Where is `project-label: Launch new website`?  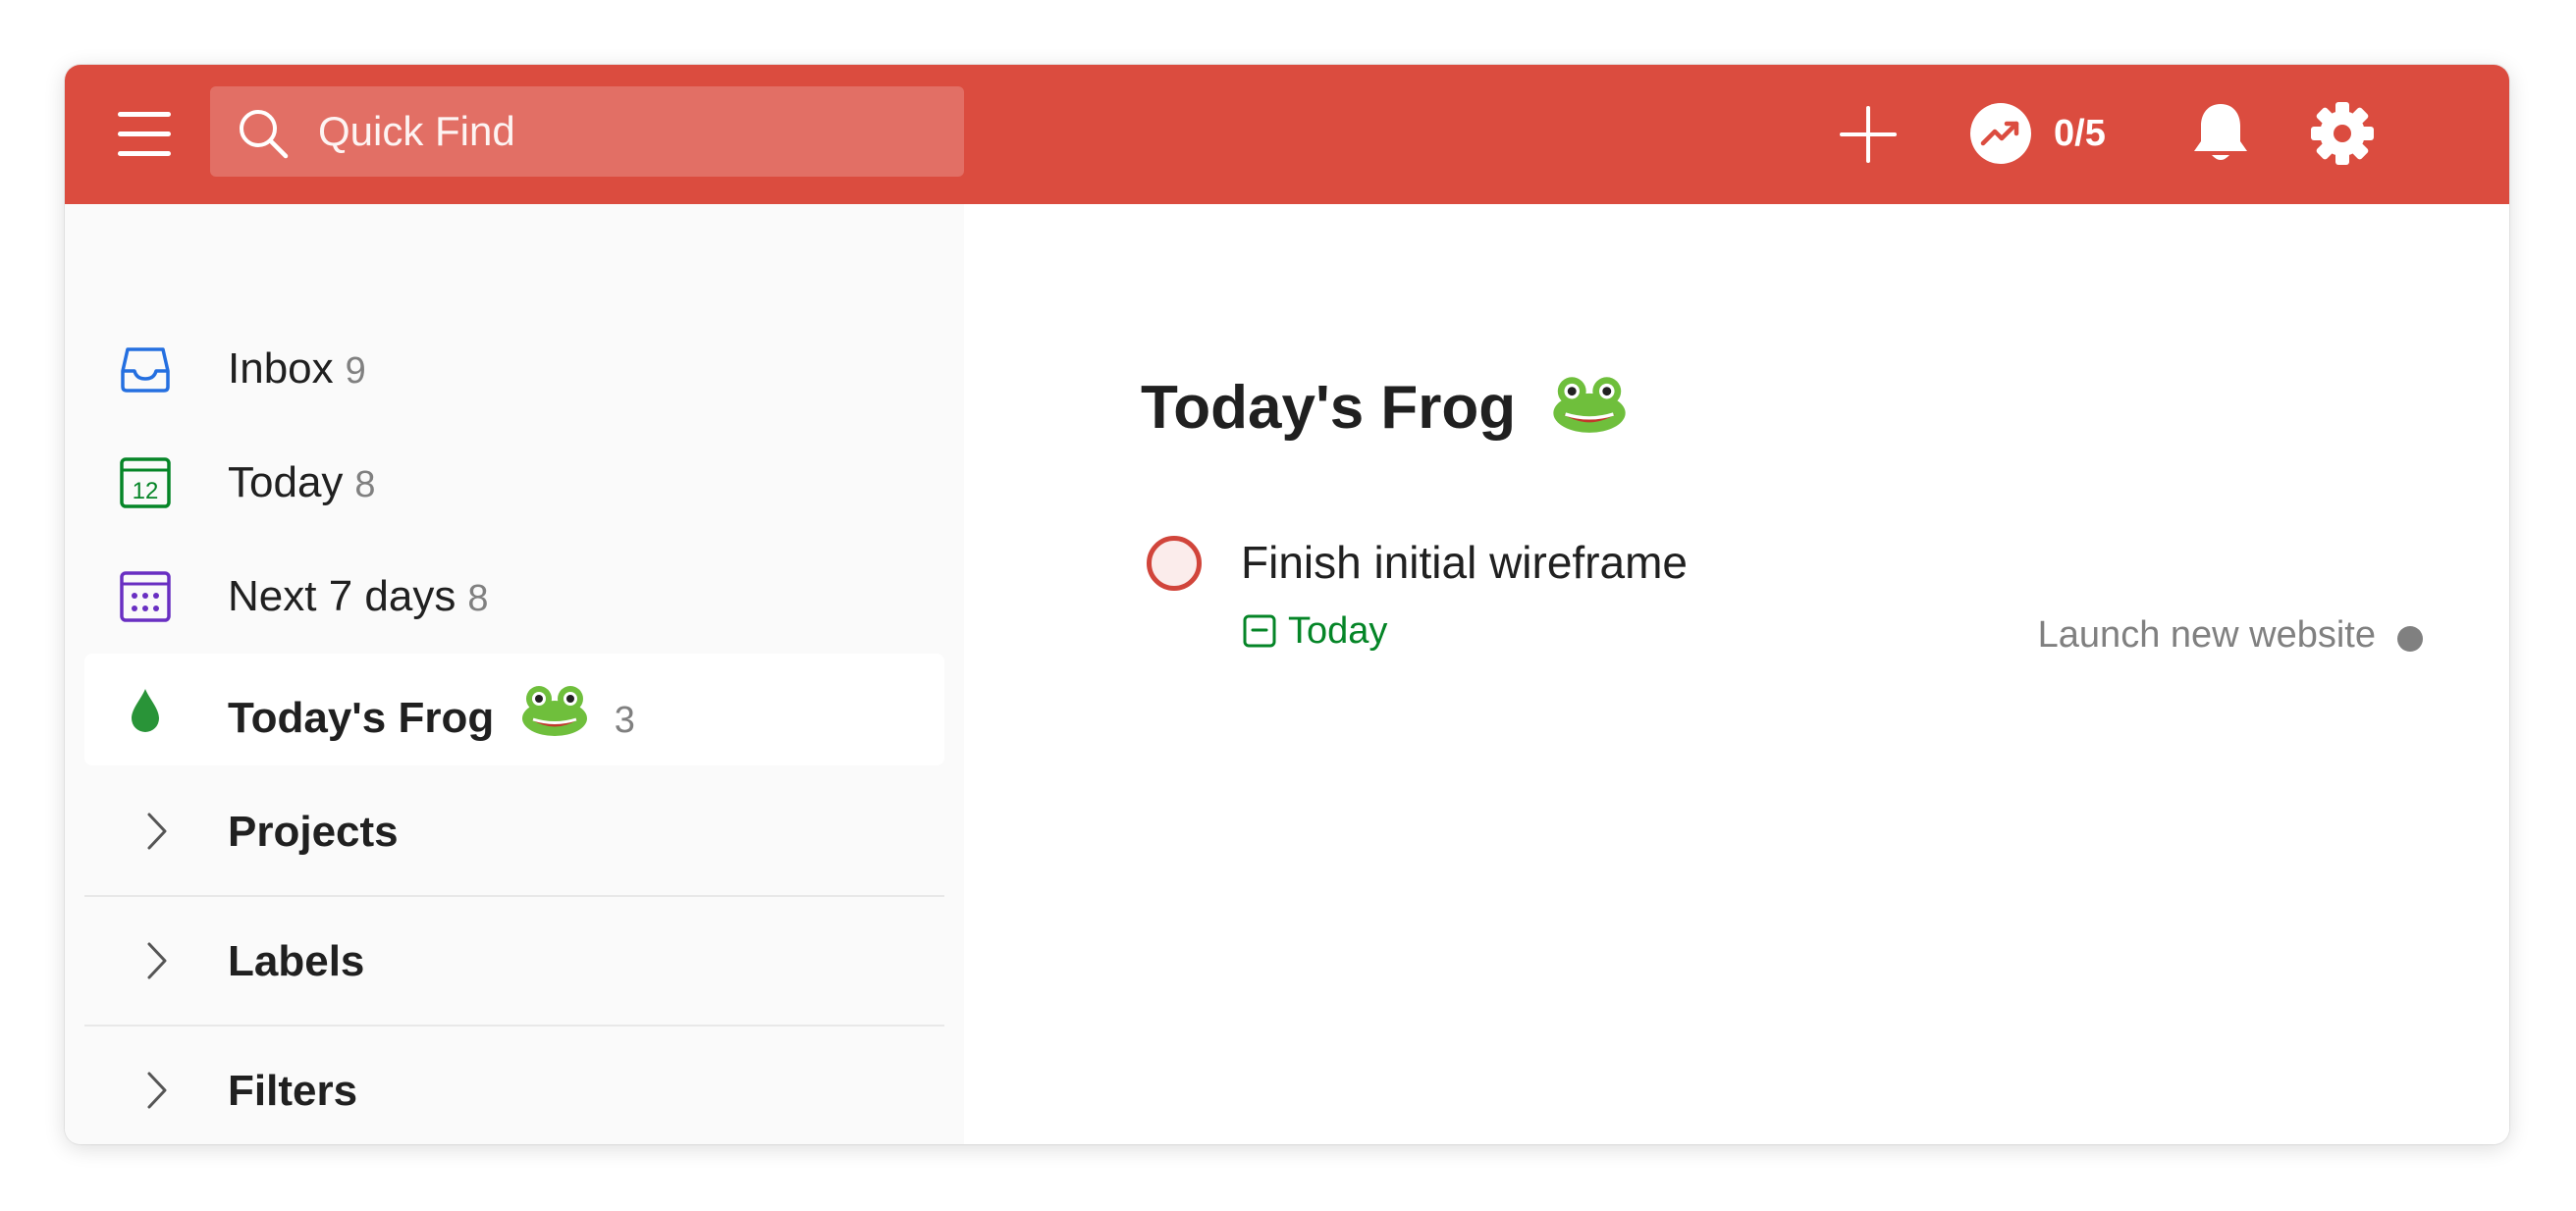 project-label: Launch new website is located at coordinates (2207, 635).